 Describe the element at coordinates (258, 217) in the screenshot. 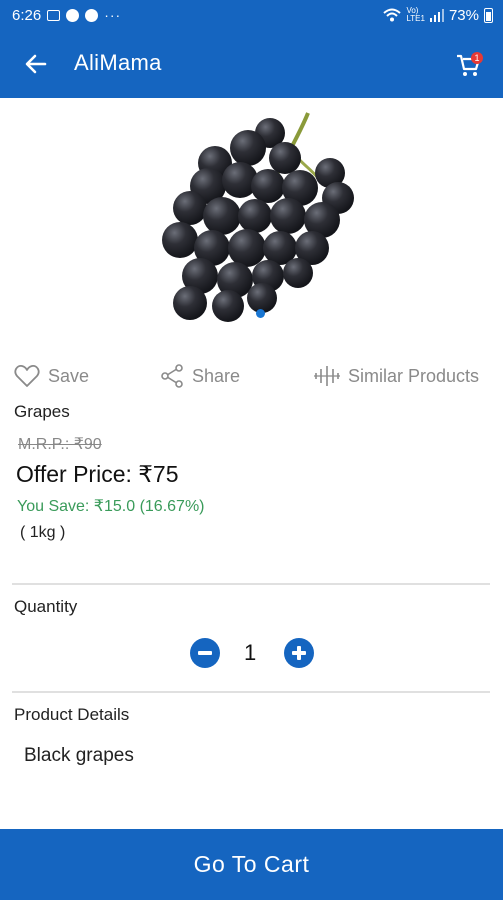

I see `product-image` at that location.